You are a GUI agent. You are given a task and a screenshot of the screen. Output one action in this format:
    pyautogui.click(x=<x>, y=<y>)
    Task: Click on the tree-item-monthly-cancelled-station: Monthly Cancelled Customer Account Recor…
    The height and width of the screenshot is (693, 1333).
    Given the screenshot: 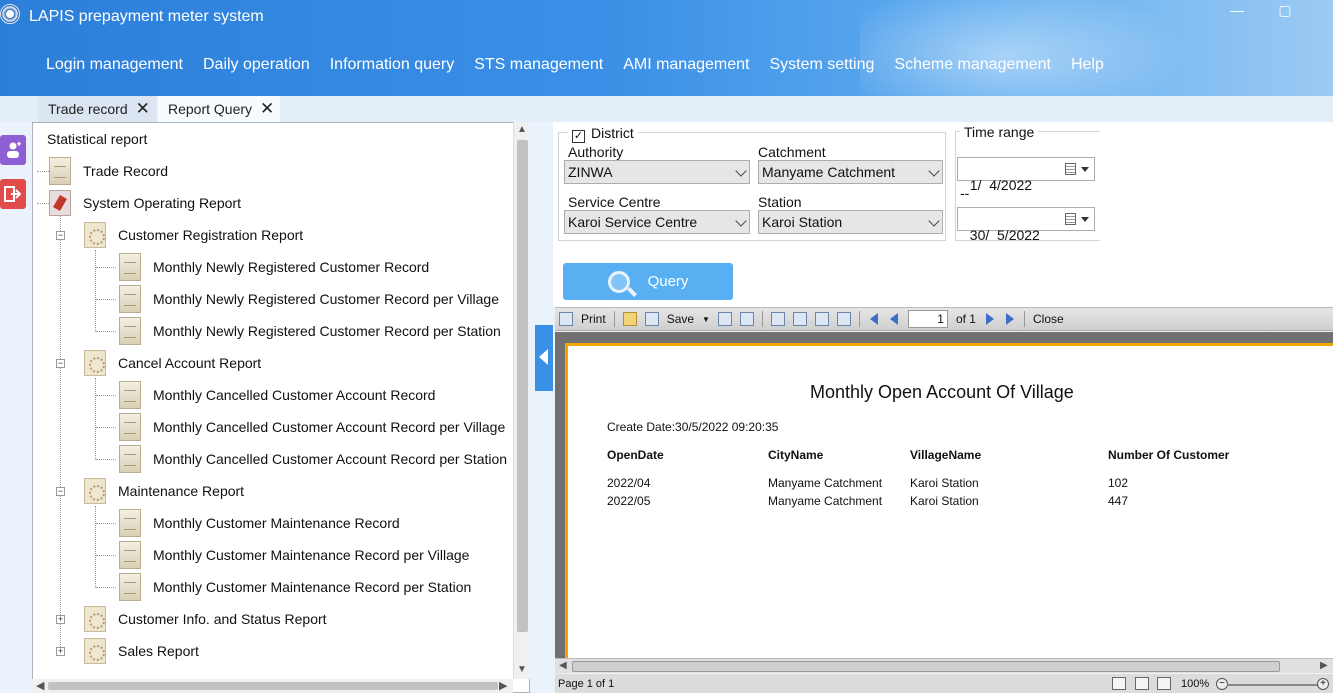 What is the action you would take?
    pyautogui.click(x=313, y=459)
    